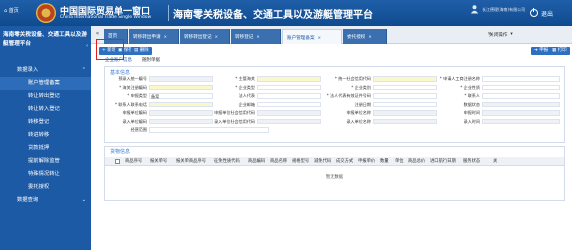 The width and height of the screenshot is (572, 250). I want to click on form-field-label: 经营范围, so click(138, 129).